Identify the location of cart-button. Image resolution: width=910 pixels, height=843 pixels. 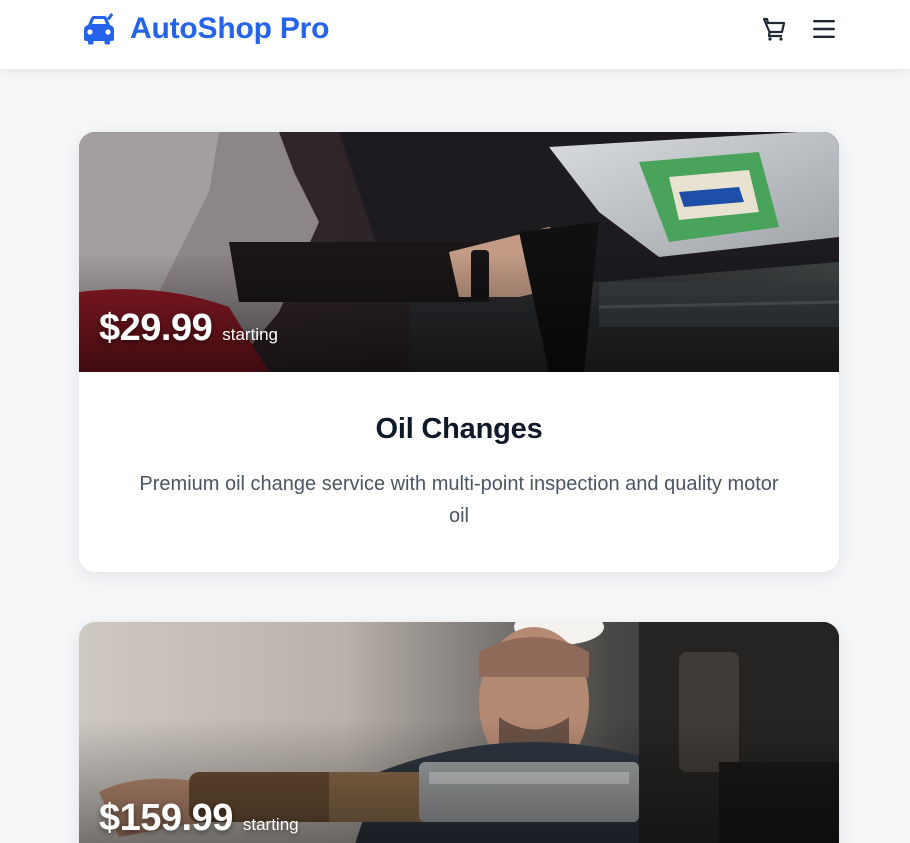
(774, 29).